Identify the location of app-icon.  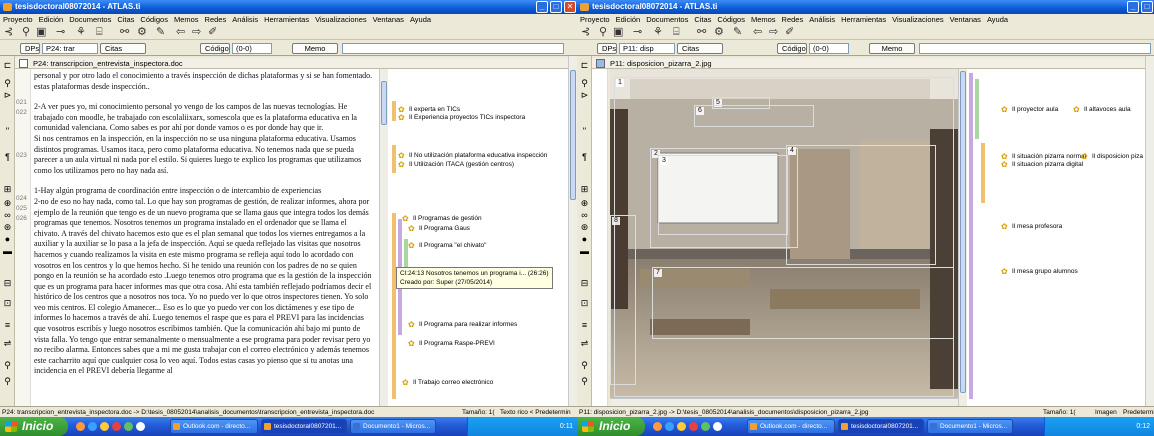
(717, 426).